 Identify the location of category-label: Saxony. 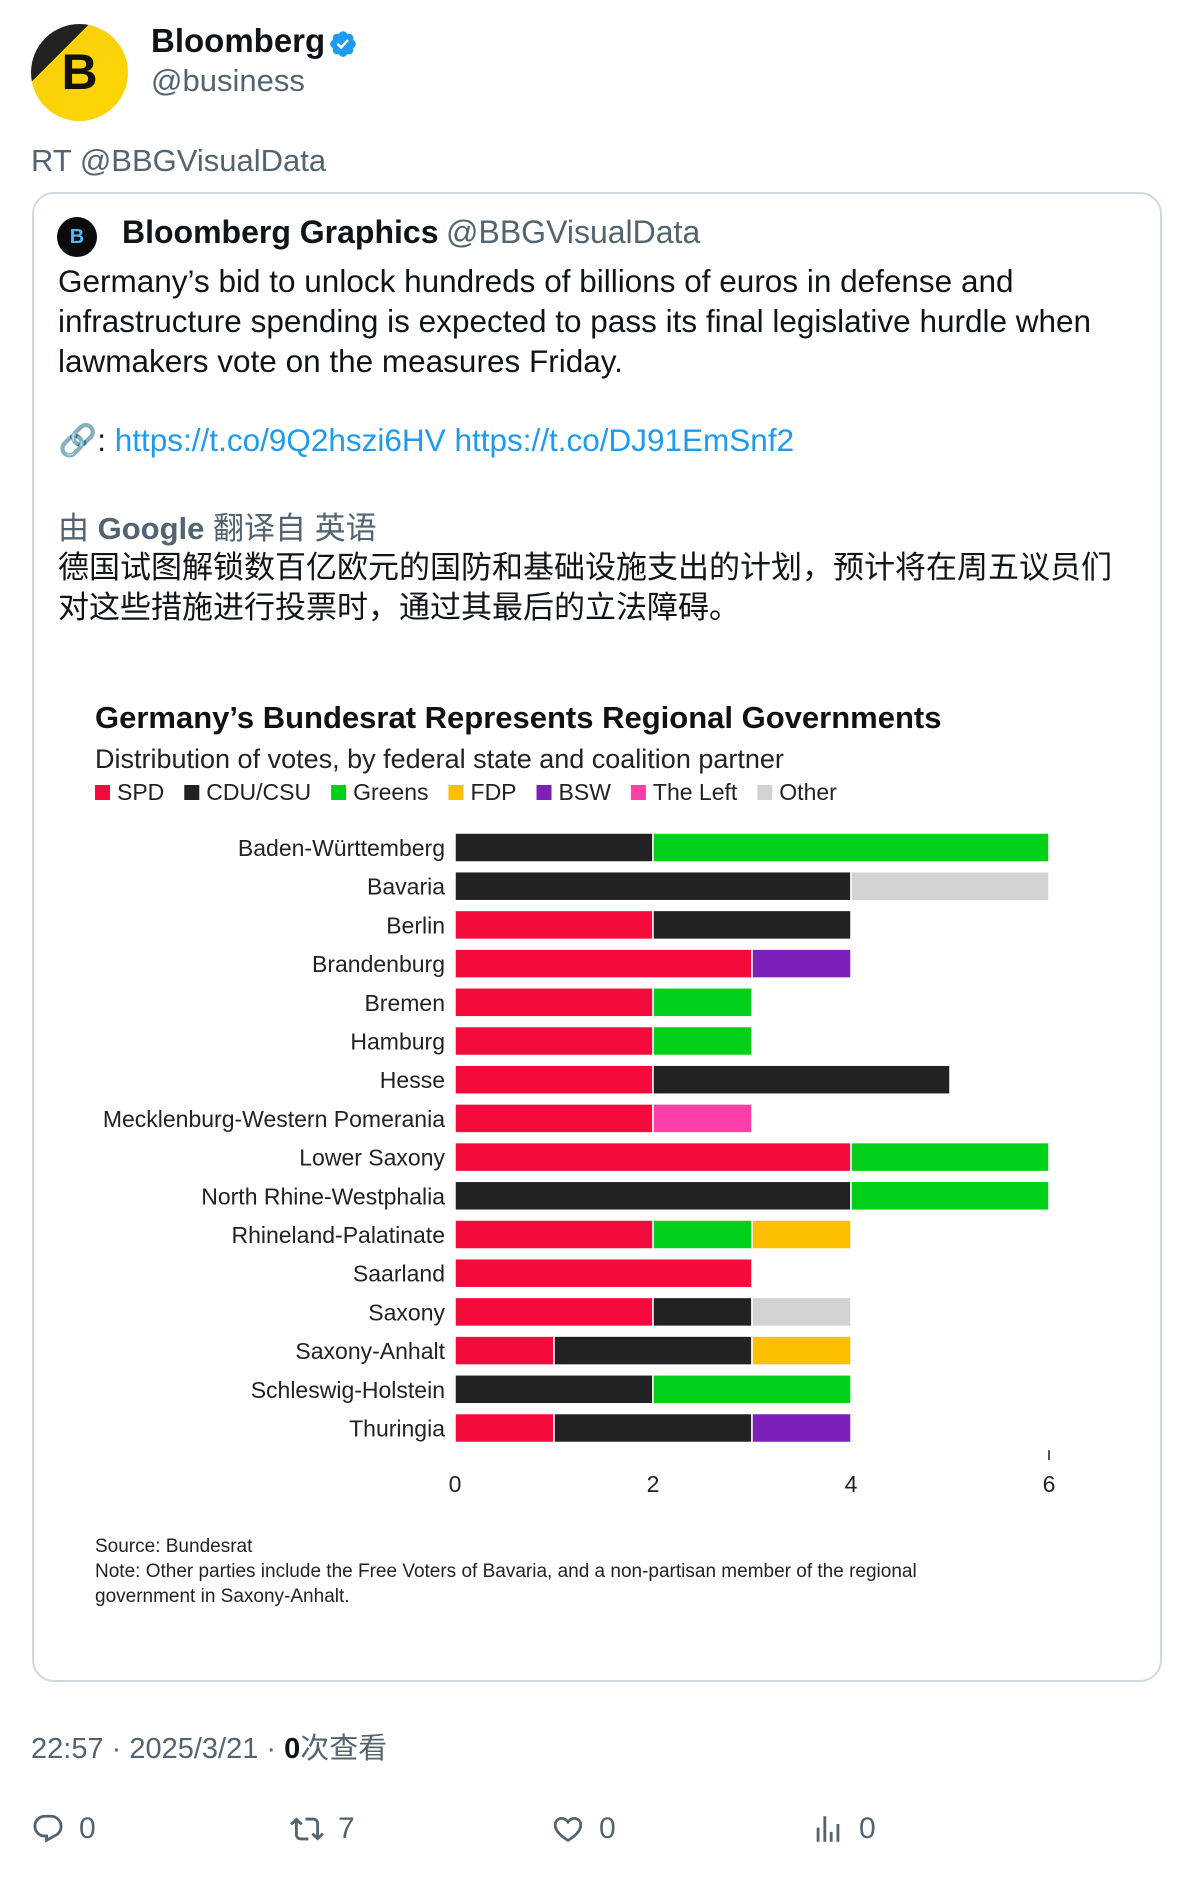
(406, 1312).